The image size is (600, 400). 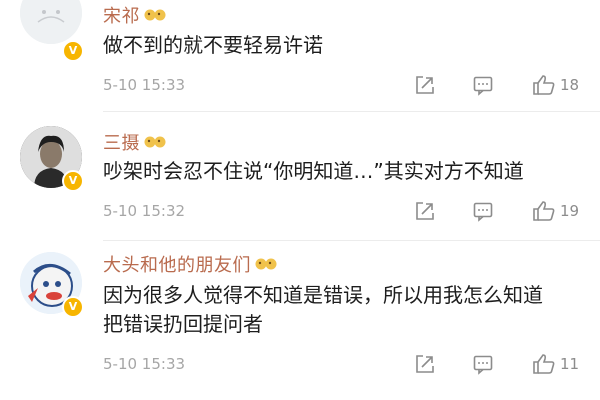 What do you see at coordinates (323, 309) in the screenshot?
I see `comment-text: 因为很多人觉得不知道是错误，所以用我怎么知道把错误扔回提问者` at bounding box center [323, 309].